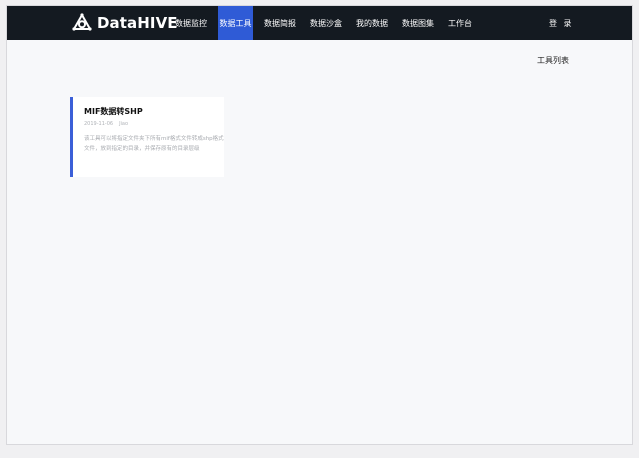 This screenshot has height=458, width=639. Describe the element at coordinates (82, 22) in the screenshot. I see `triangle-hive-logo-icon` at that location.